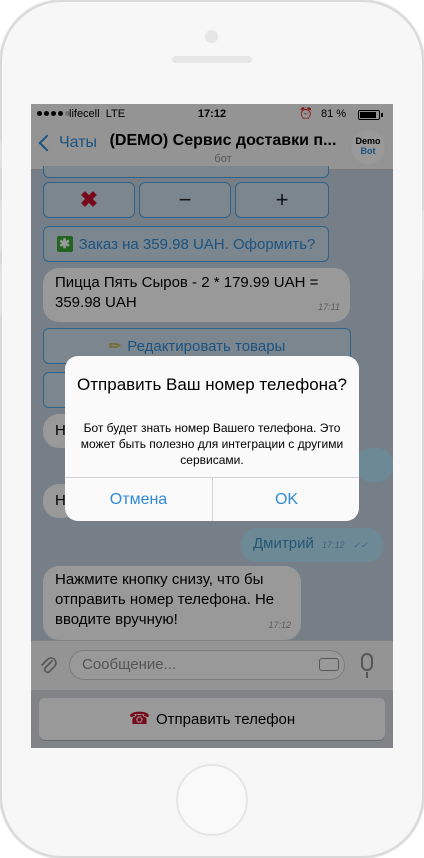 The image size is (424, 858). I want to click on volume-down-button, so click(1, 290).